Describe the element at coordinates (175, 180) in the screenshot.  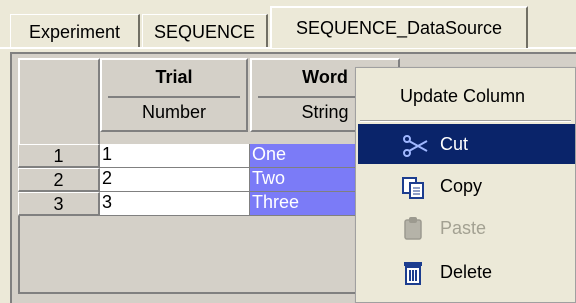
I see `cell-trial-2: 2` at that location.